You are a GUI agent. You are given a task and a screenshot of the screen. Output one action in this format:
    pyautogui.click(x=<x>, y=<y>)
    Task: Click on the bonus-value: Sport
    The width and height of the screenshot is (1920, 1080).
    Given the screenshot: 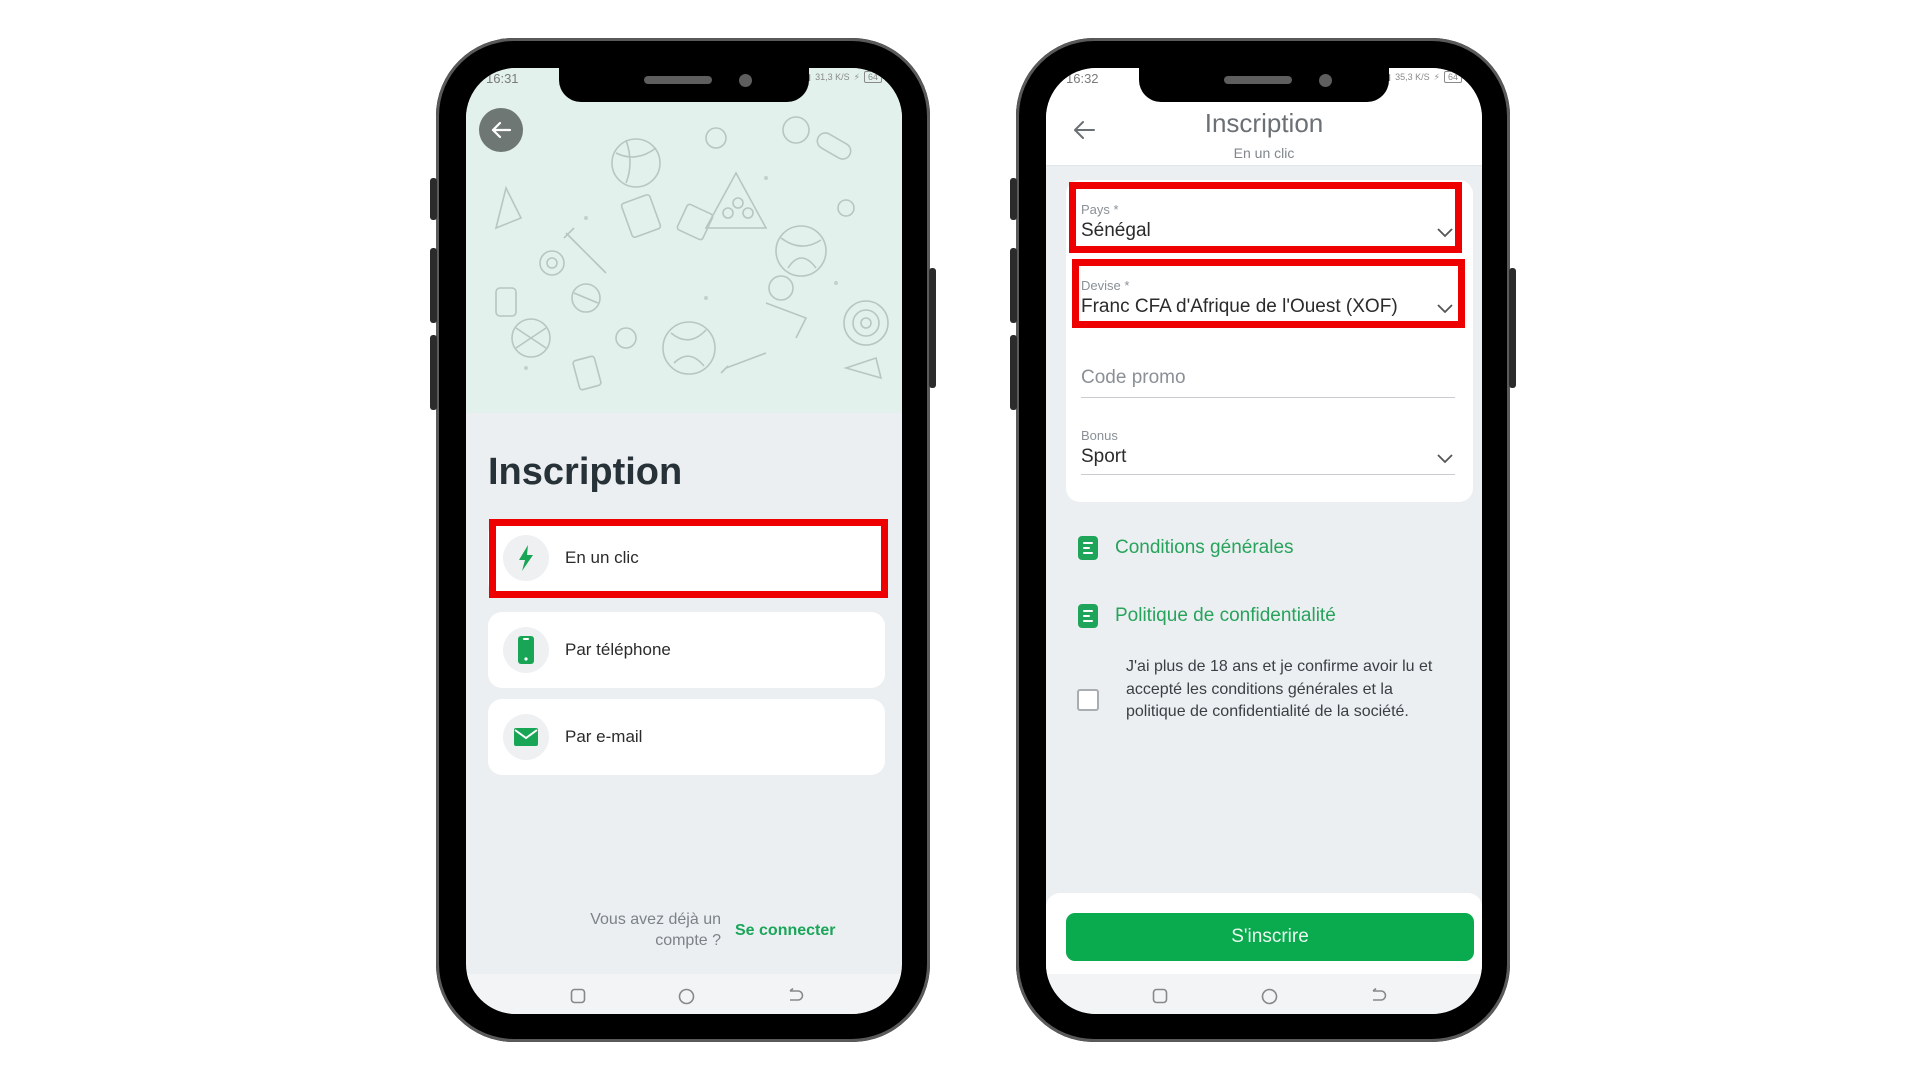 What is the action you would take?
    pyautogui.click(x=1104, y=456)
    